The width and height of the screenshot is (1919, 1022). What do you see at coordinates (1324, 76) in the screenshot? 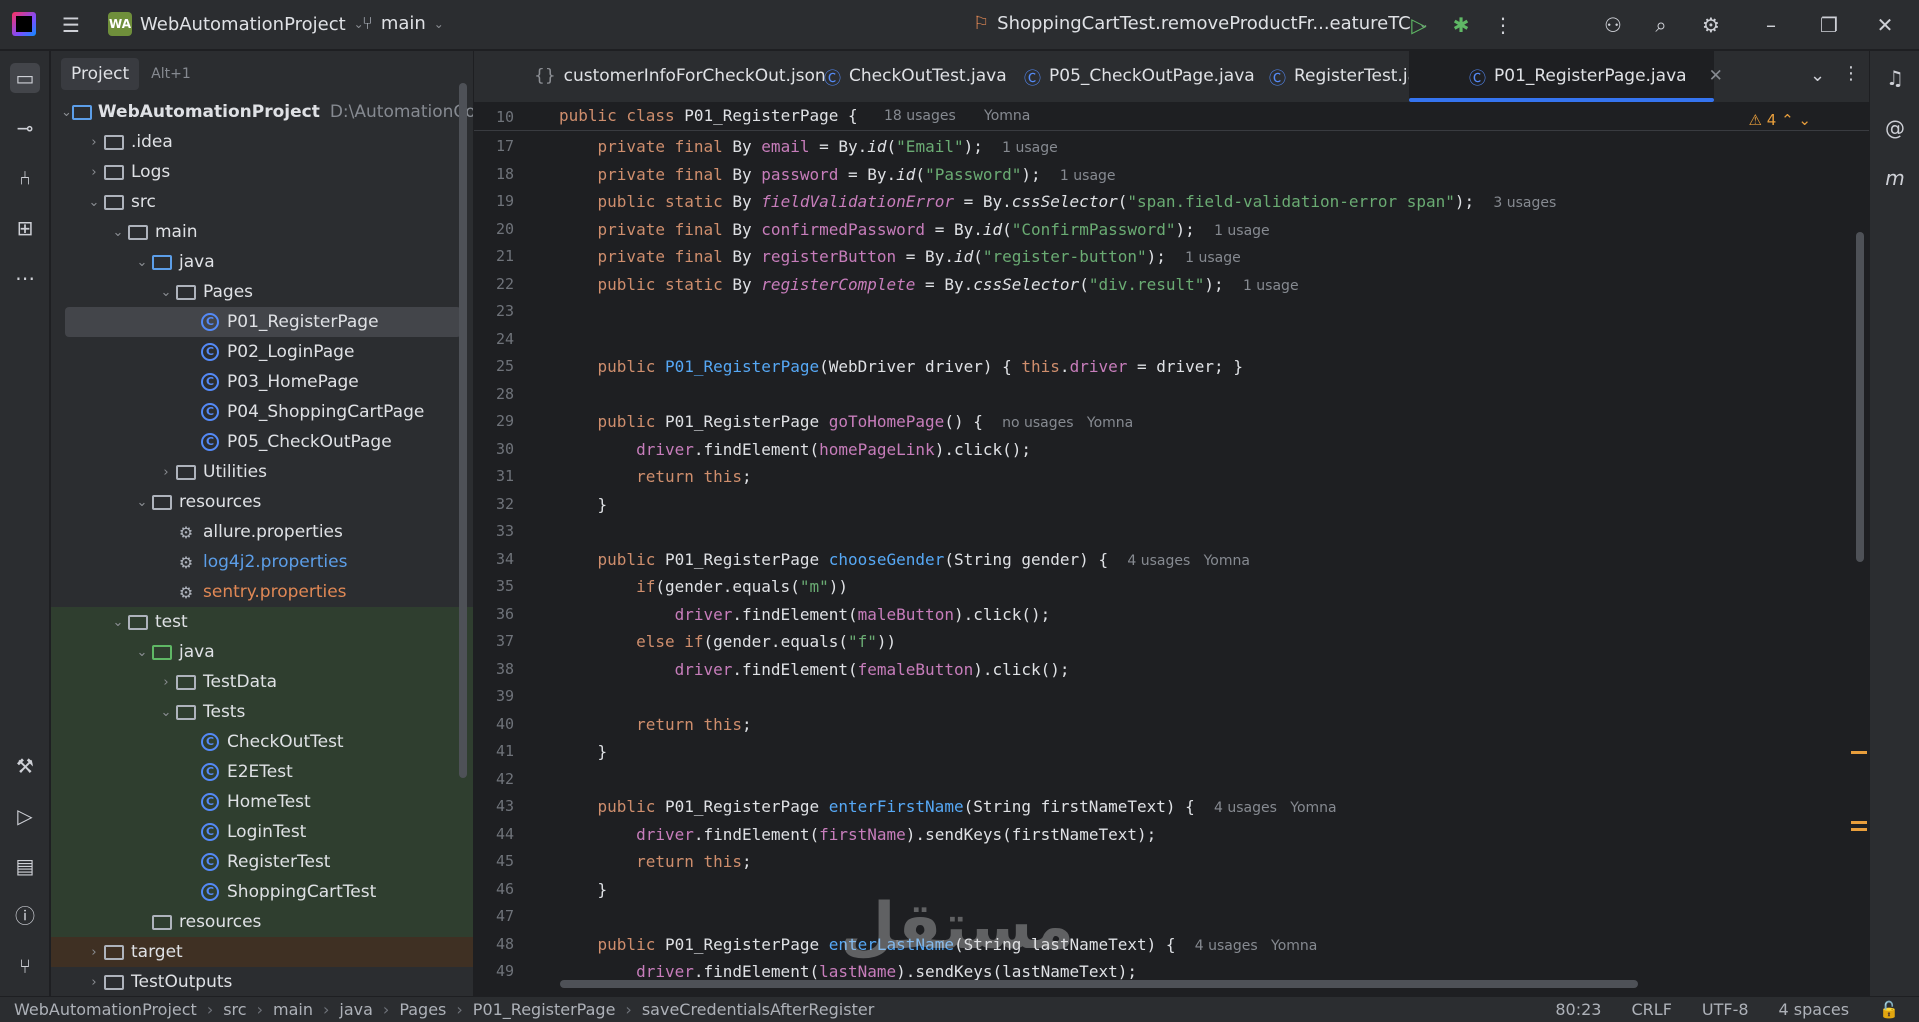
I see `editor-tab: Ⓒ RegisterTest.java` at bounding box center [1324, 76].